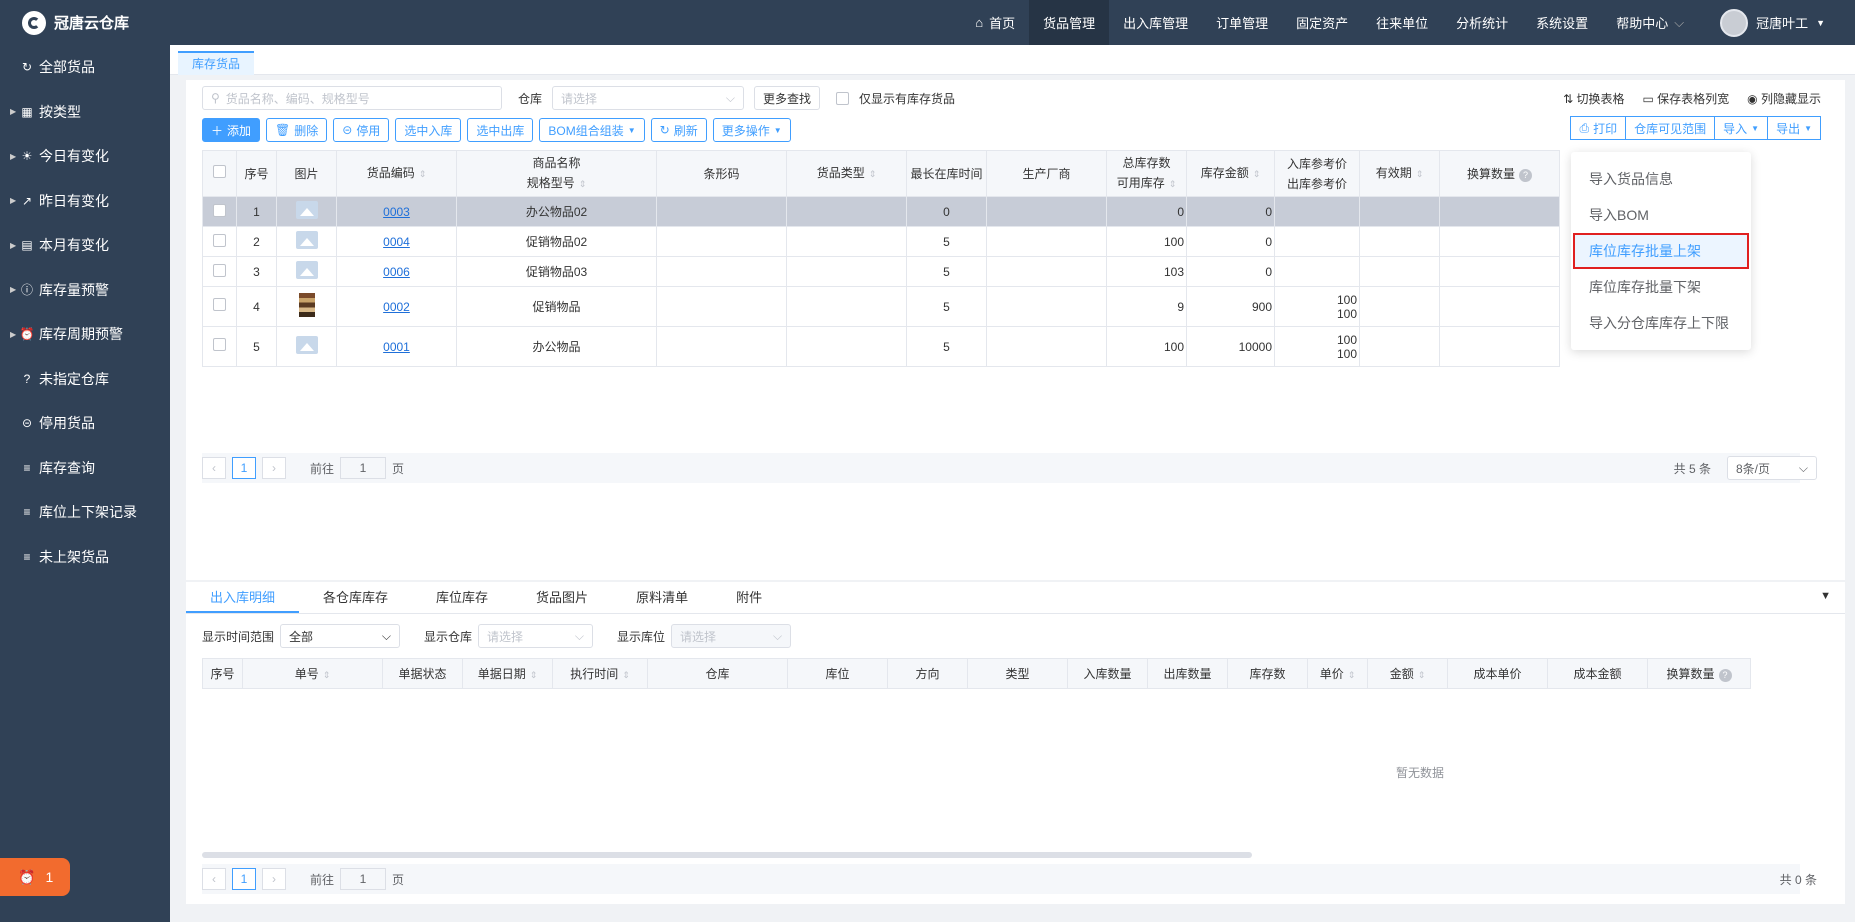  What do you see at coordinates (1650, 22) in the screenshot?
I see `nav-item-8: 帮助中心 ⌵` at bounding box center [1650, 22].